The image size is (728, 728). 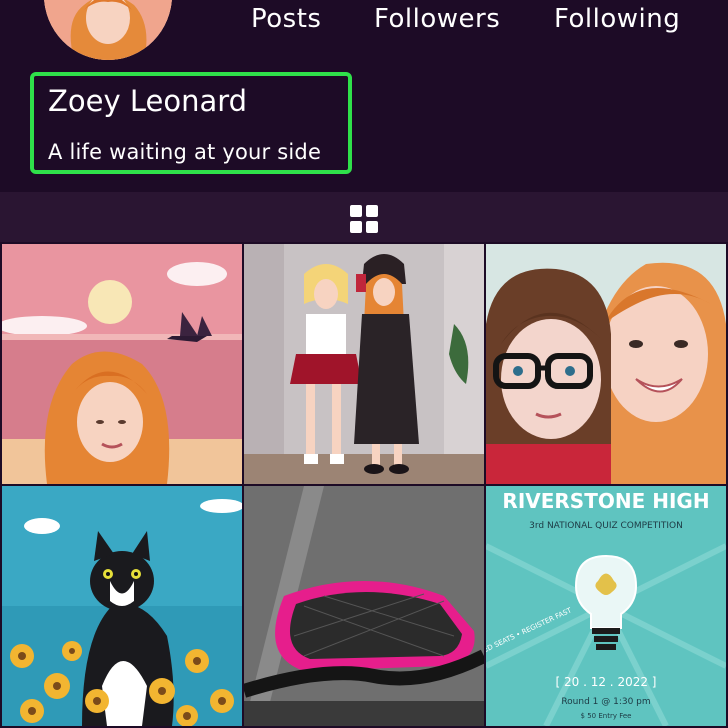 I want to click on bicycle-photo, so click(x=364, y=606).